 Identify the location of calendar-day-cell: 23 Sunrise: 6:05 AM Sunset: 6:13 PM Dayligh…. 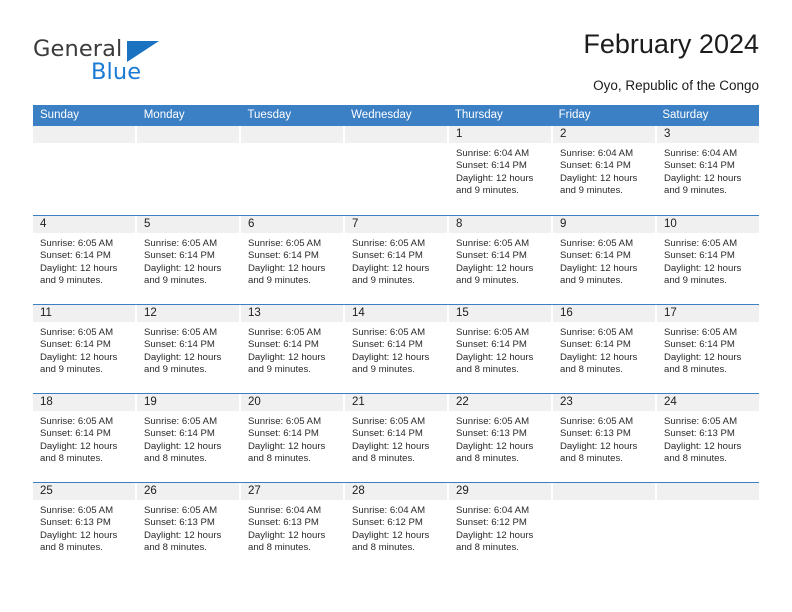
(605, 438).